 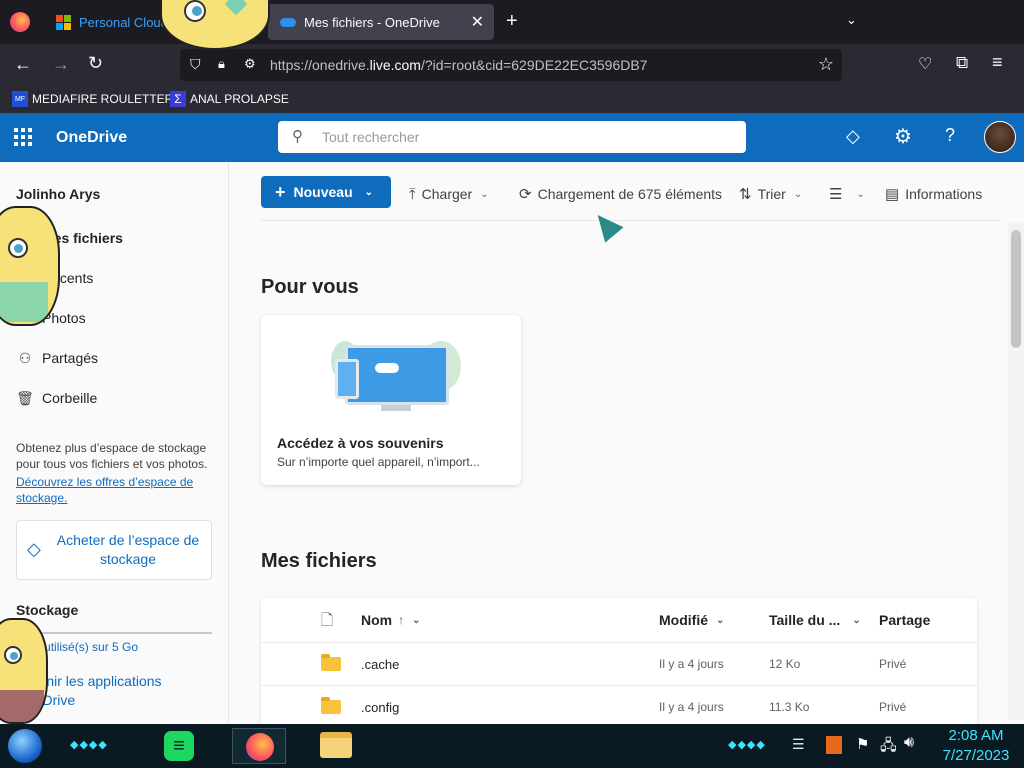 What do you see at coordinates (745, 194) in the screenshot?
I see `sort-icon: ⇅` at bounding box center [745, 194].